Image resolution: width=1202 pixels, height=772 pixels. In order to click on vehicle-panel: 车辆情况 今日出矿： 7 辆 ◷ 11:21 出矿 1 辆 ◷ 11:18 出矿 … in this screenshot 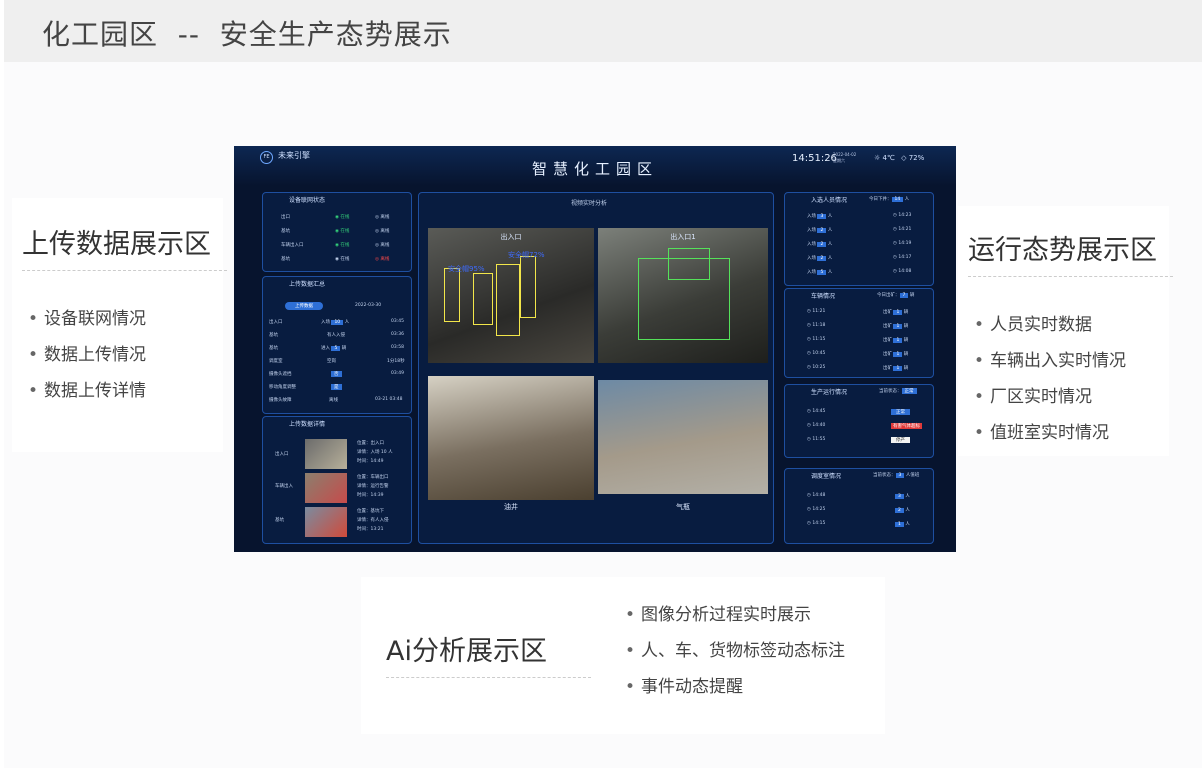, I will do `click(859, 333)`.